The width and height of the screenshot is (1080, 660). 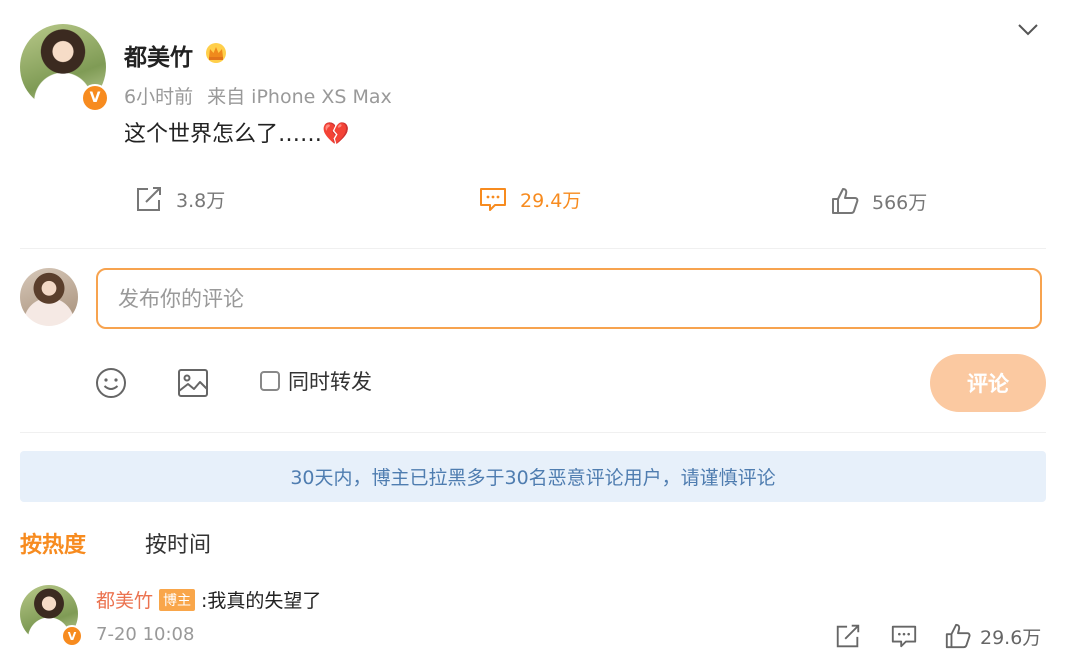 I want to click on broken-heart-emoji: 💔, so click(x=336, y=134).